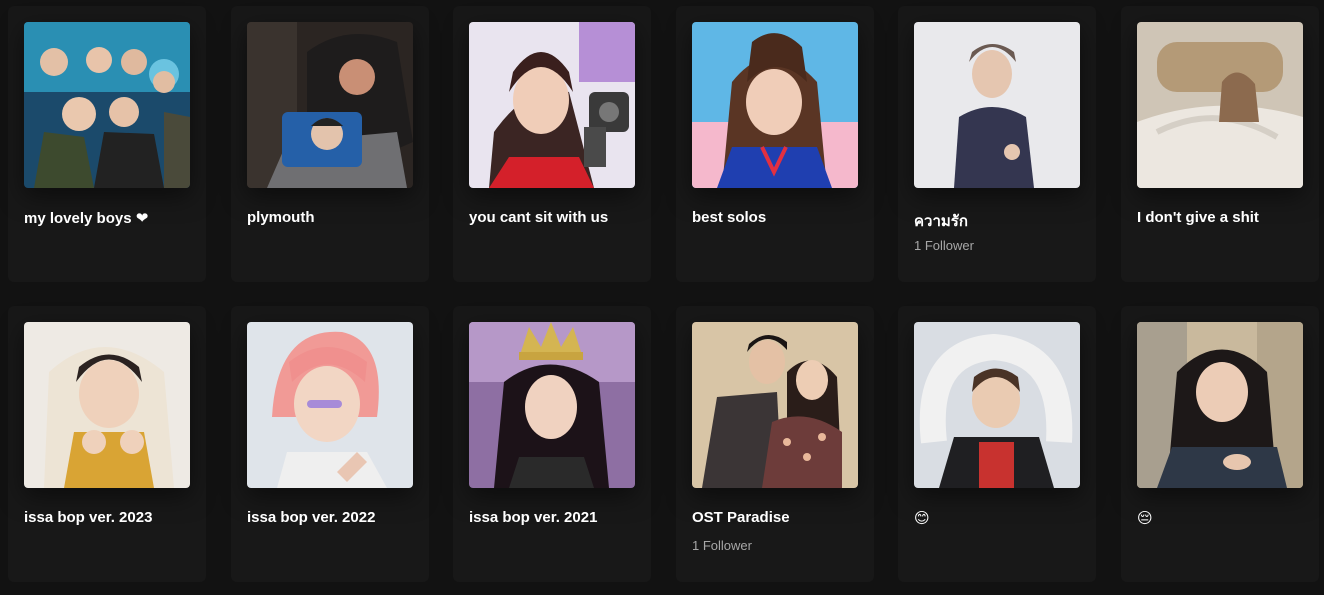 This screenshot has width=1324, height=595. Describe the element at coordinates (729, 217) in the screenshot. I see `playlist-title: best solos` at that location.